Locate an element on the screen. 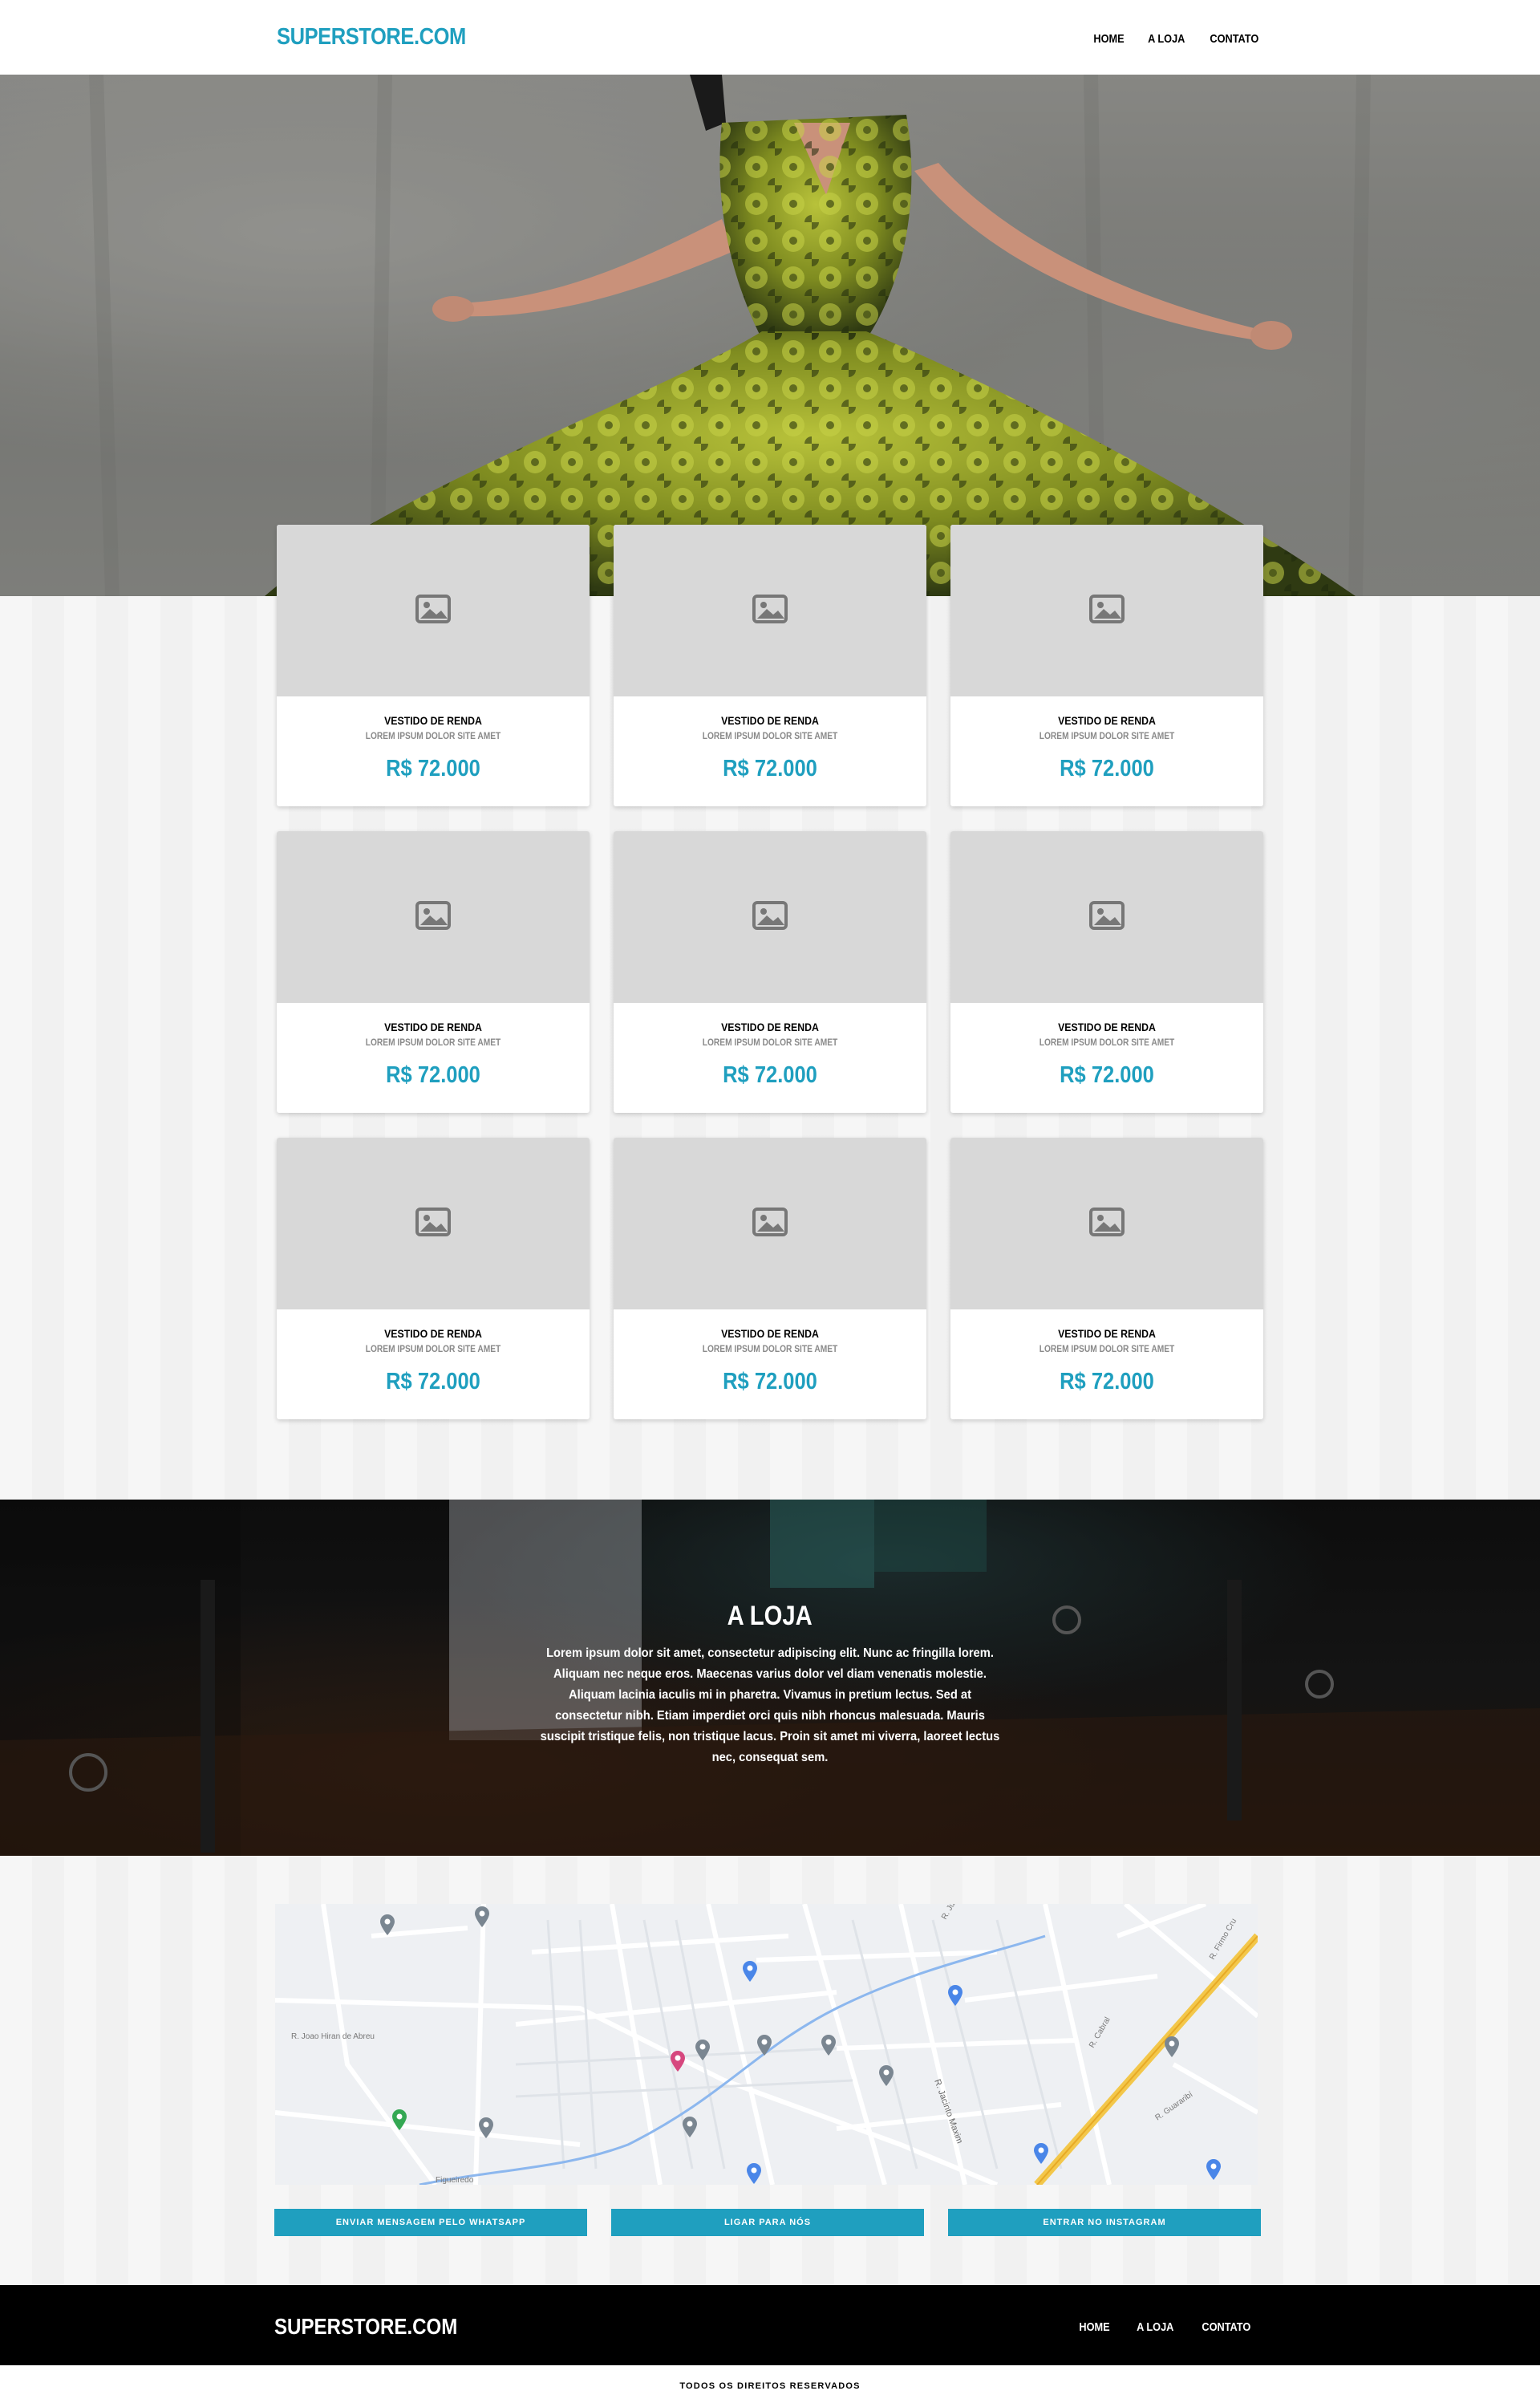 The height and width of the screenshot is (2407, 1540). site-footer: SUPERSTORE.COM HOME A LOJA CONTATO is located at coordinates (770, 2325).